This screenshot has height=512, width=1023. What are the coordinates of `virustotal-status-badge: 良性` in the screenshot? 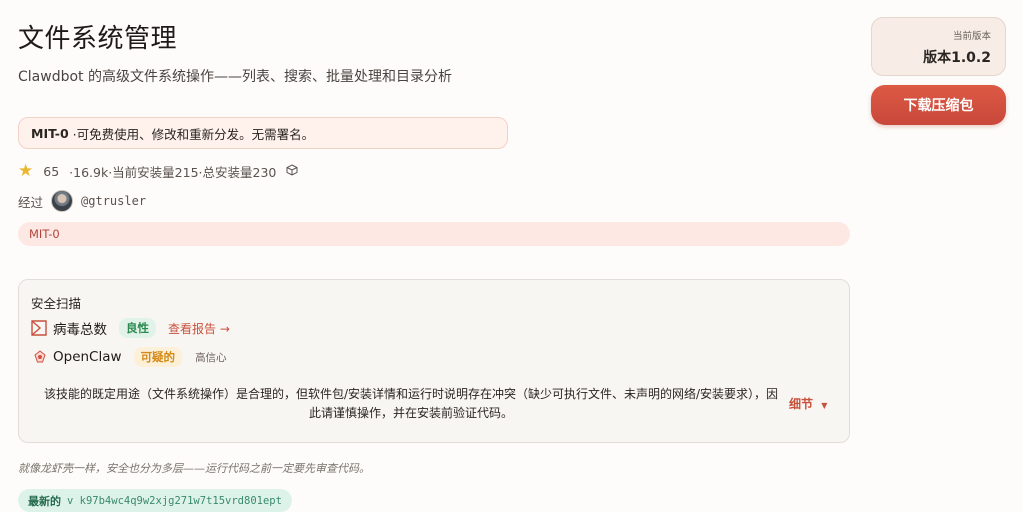 It's located at (137, 328).